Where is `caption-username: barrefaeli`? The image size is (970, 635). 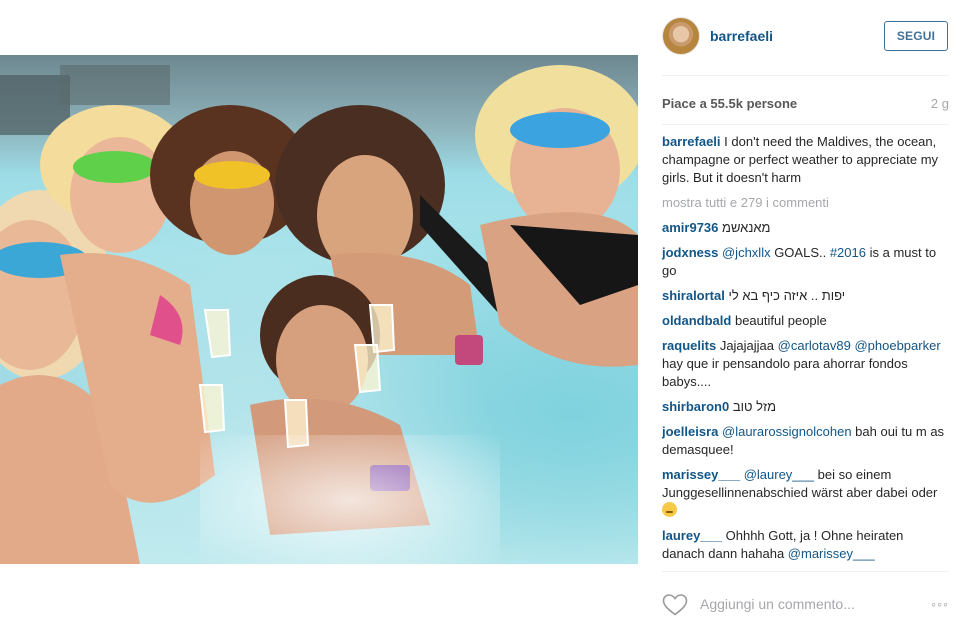 caption-username: barrefaeli is located at coordinates (691, 141).